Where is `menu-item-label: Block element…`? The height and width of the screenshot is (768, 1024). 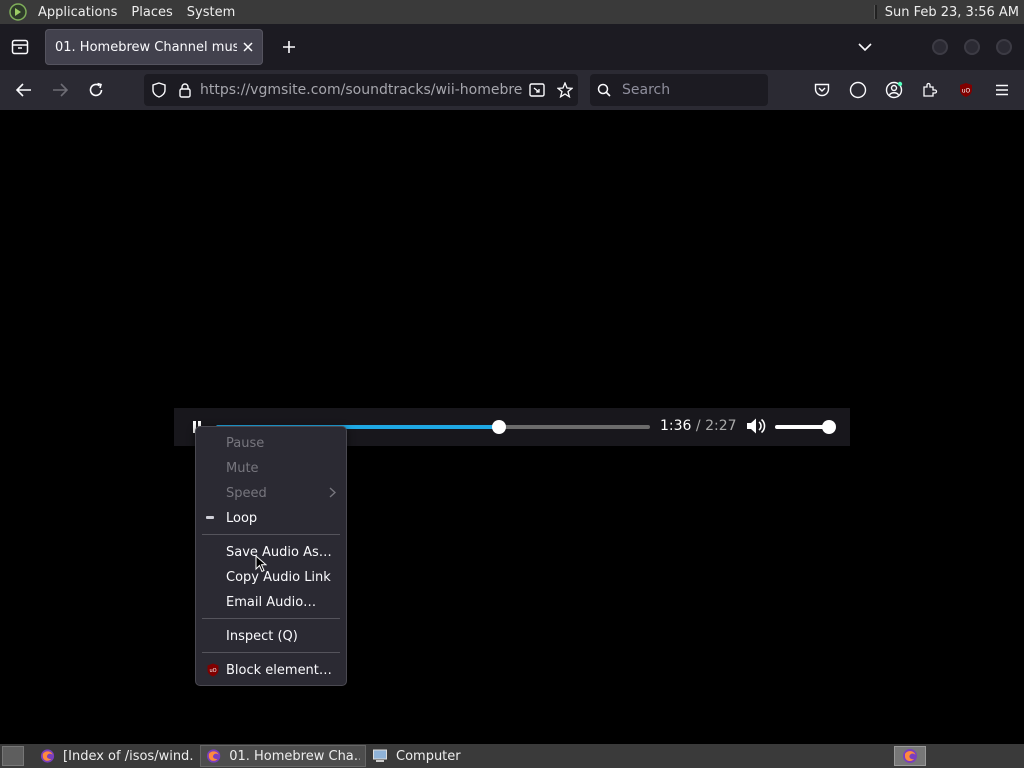 menu-item-label: Block element… is located at coordinates (279, 670).